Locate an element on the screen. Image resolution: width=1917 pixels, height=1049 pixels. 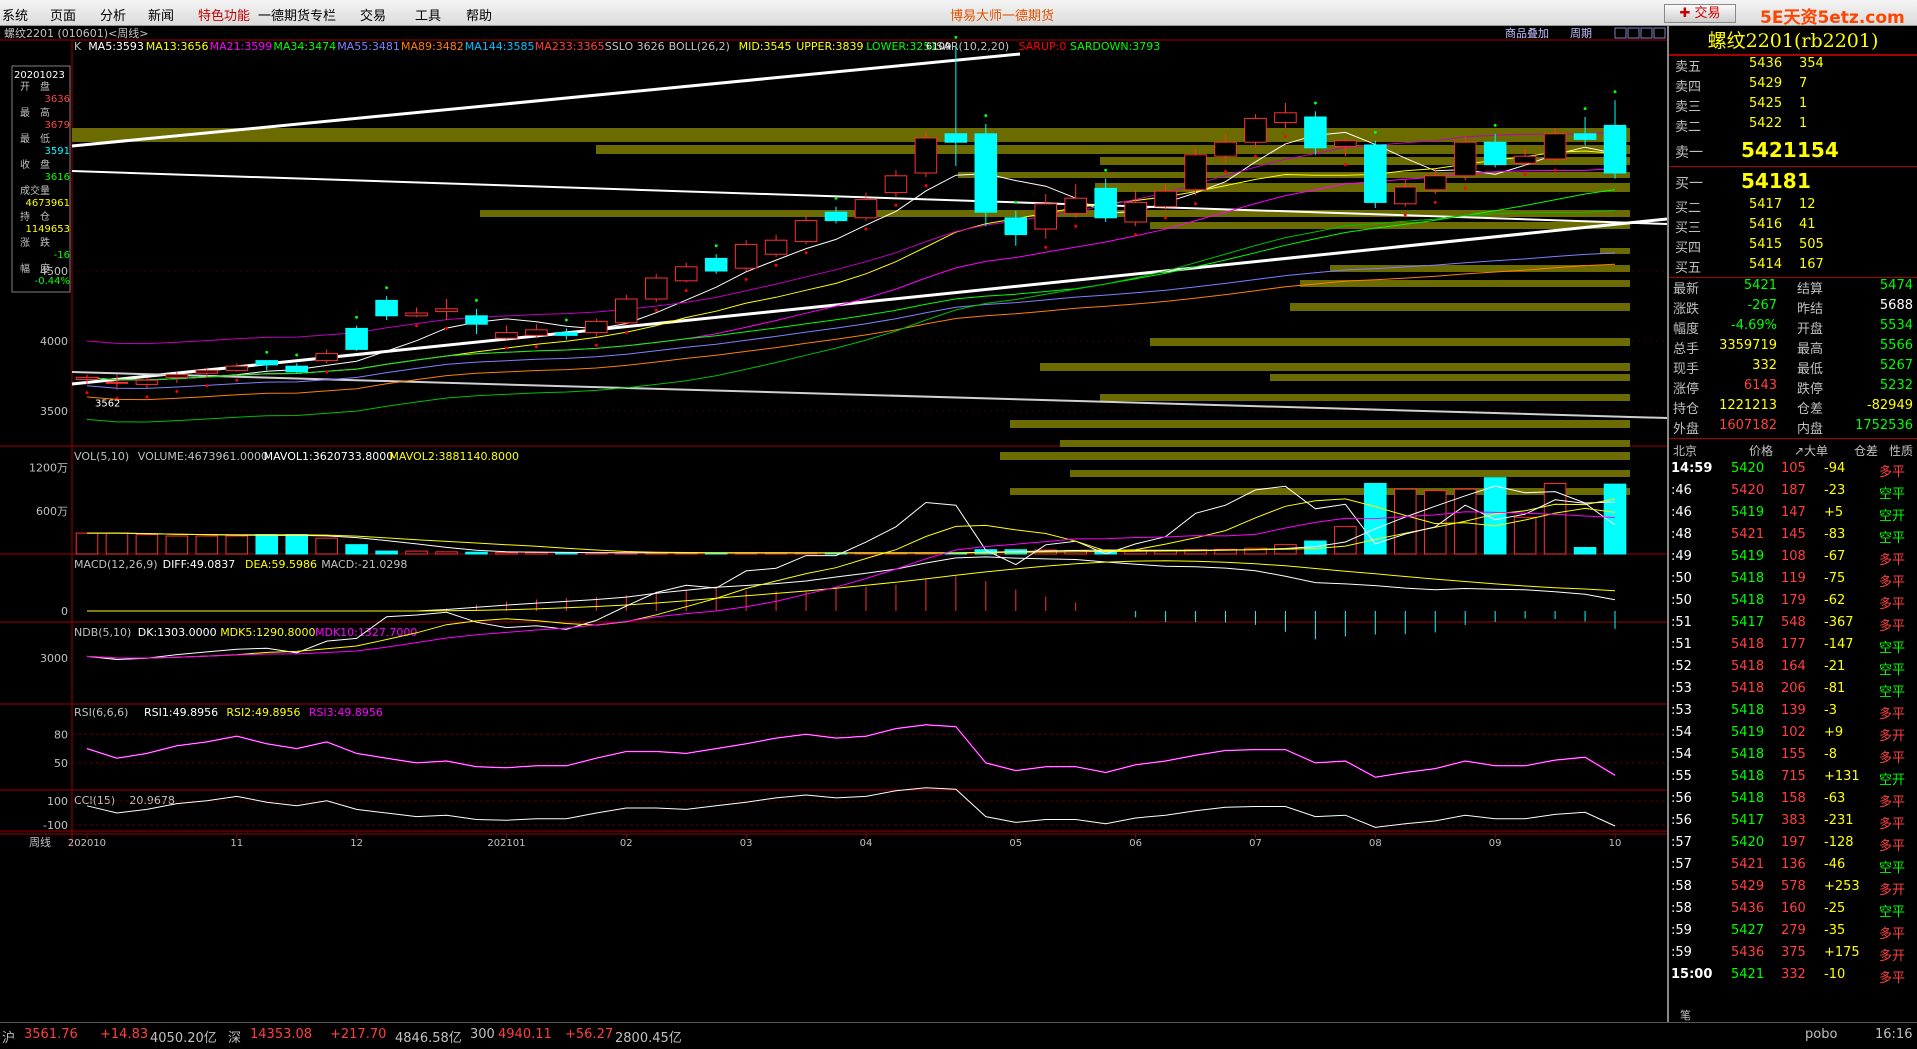
bid-level-1: 买一 5418 1 is located at coordinates (1793, 182).